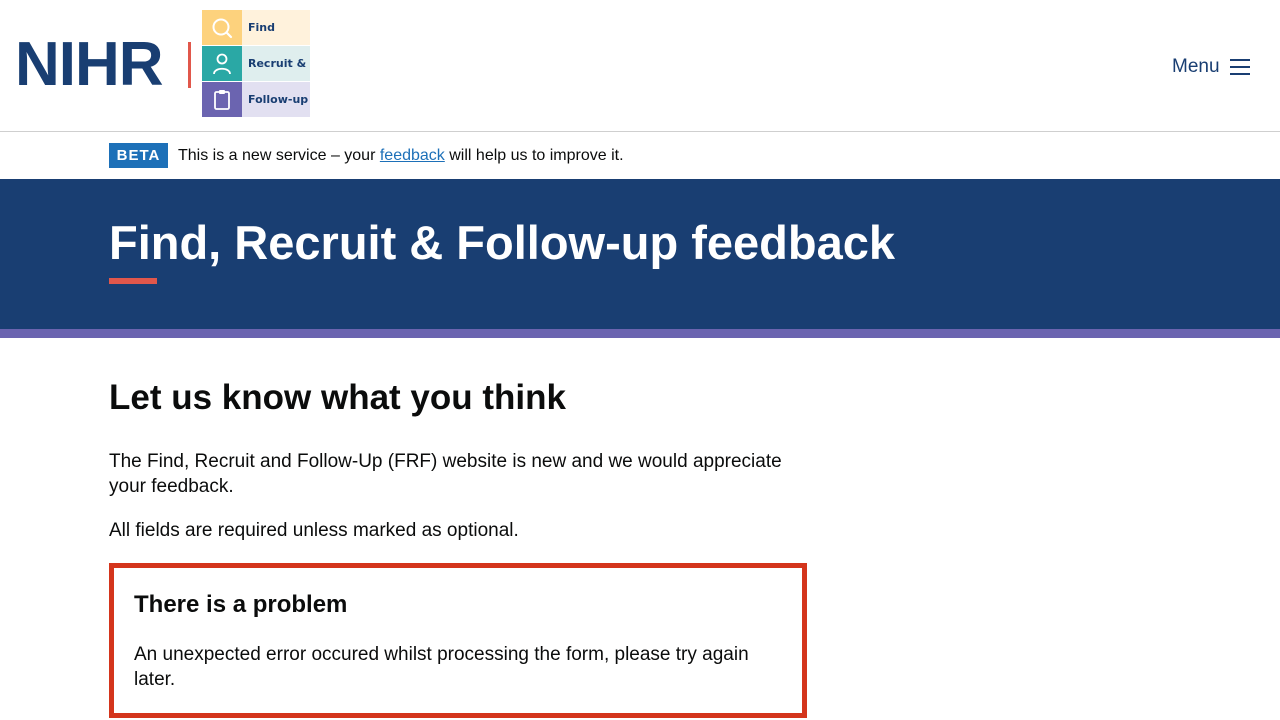 This screenshot has width=1280, height=720. What do you see at coordinates (222, 63) in the screenshot?
I see `person-icon` at bounding box center [222, 63].